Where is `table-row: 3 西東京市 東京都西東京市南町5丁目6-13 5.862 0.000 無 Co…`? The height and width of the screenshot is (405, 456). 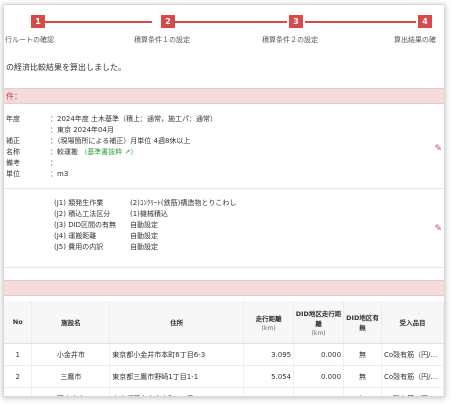 table-row: 3 西東京市 東京都西東京市南町5丁目6-13 5.862 0.000 無 Co… is located at coordinates (224, 391).